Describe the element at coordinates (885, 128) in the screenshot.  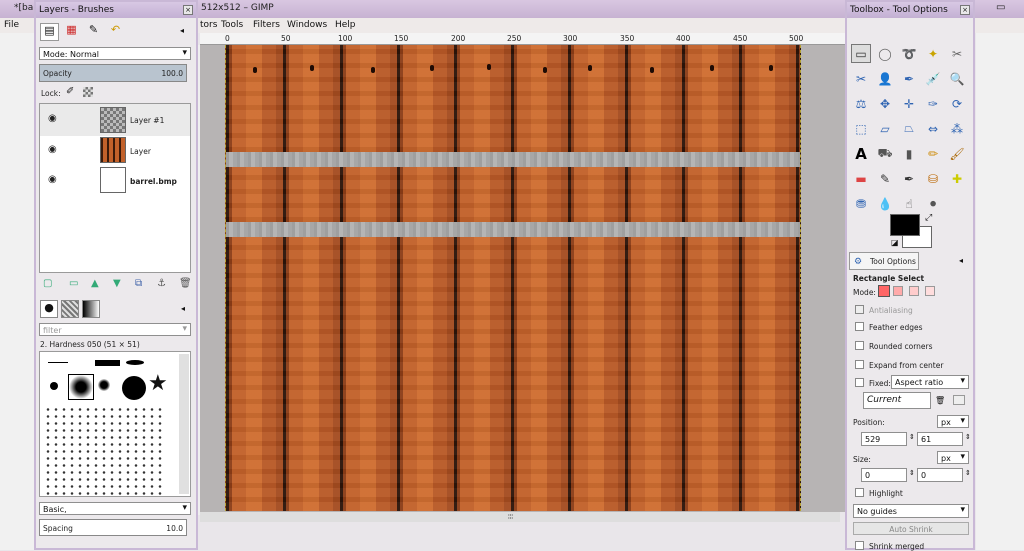
I see `shear-icon: ▱` at that location.